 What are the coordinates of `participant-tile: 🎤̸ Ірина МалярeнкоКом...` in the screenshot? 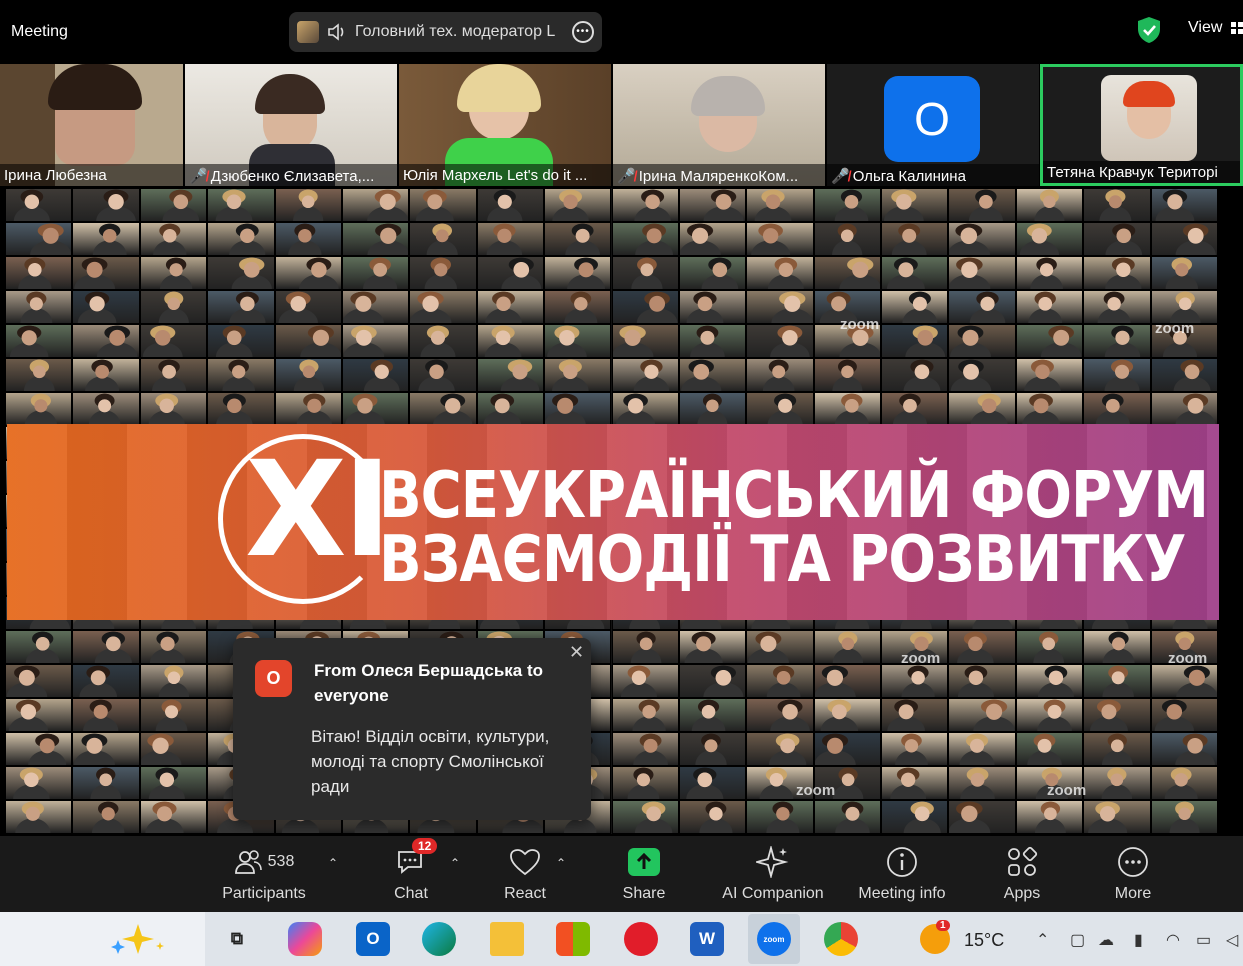 It's located at (719, 125).